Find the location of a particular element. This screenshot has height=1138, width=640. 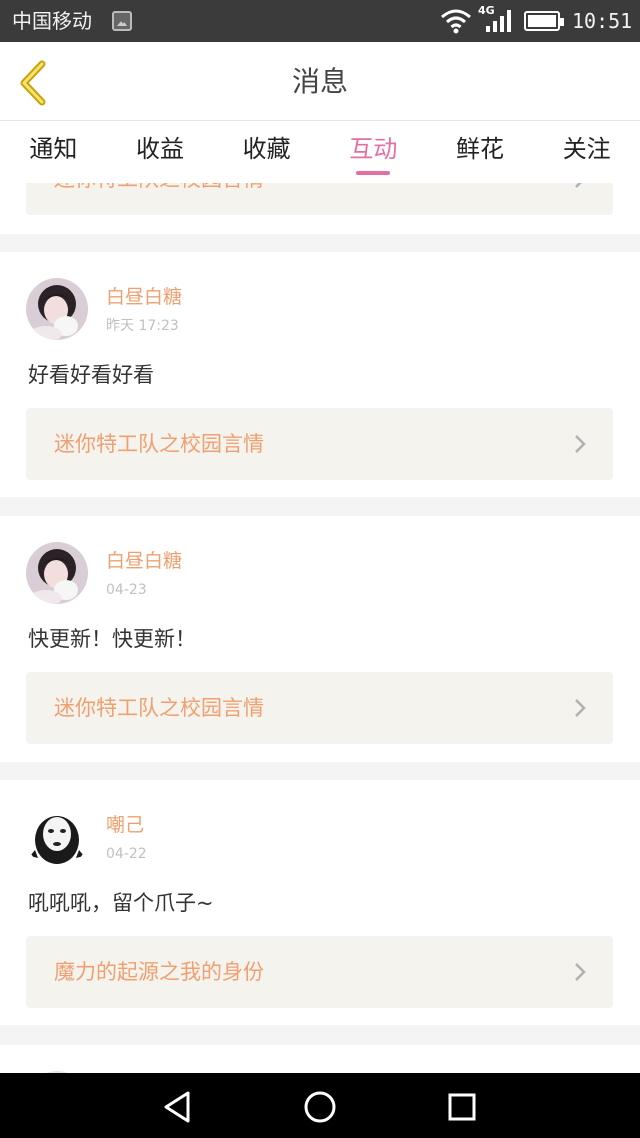

battery-icon is located at coordinates (544, 21).